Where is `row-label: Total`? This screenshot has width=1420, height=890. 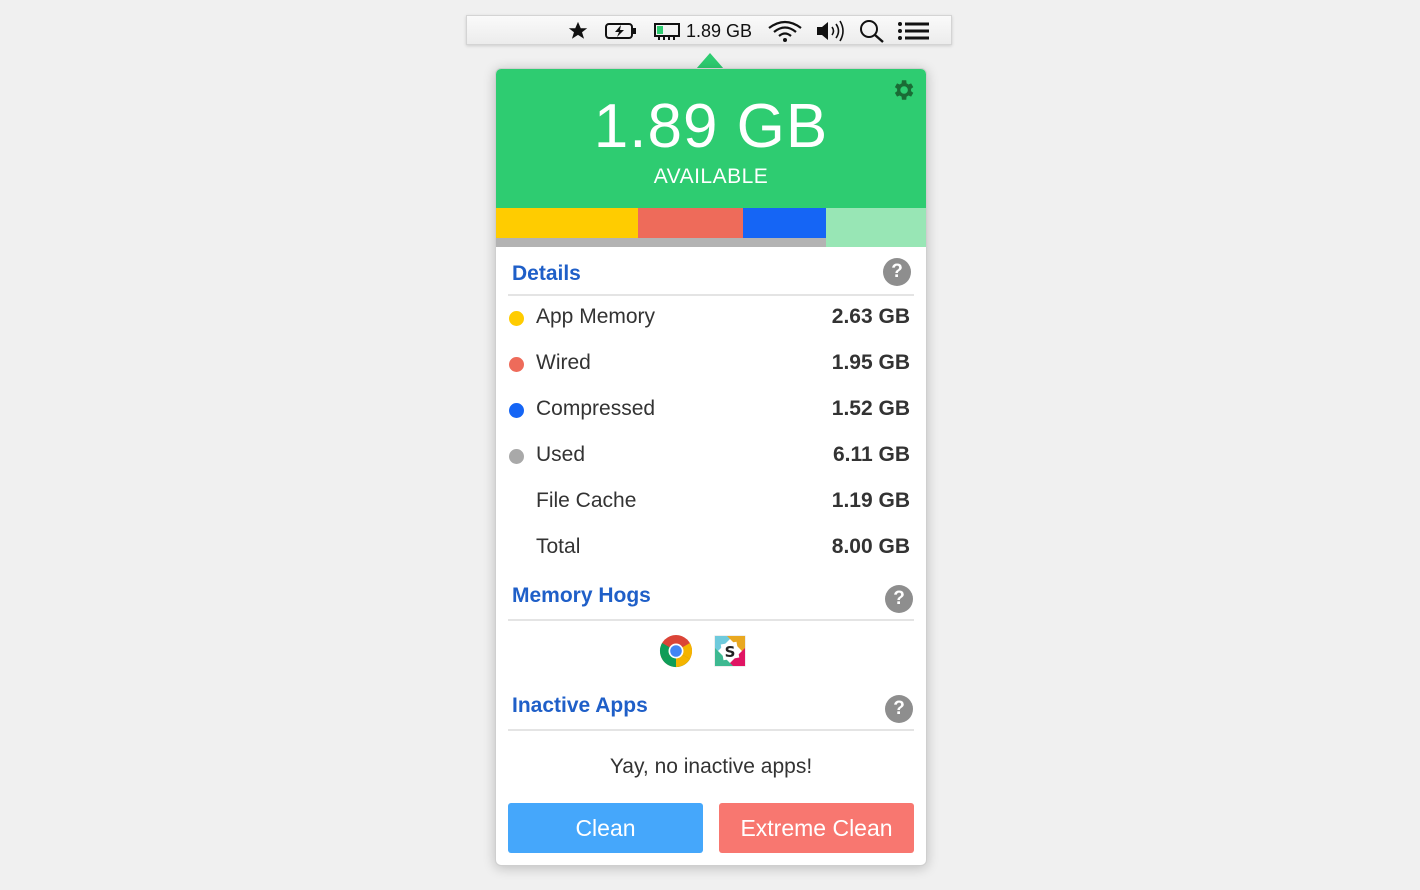 row-label: Total is located at coordinates (558, 546).